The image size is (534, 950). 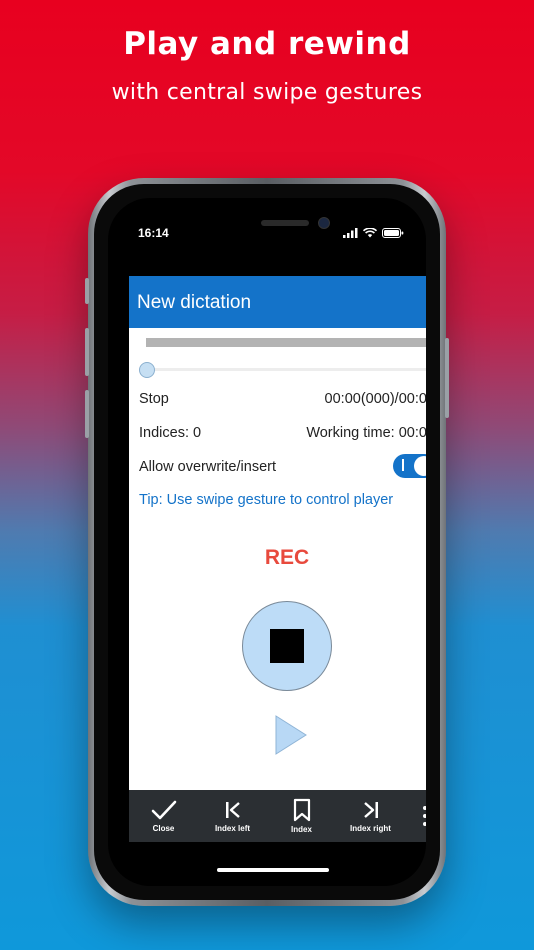 What do you see at coordinates (375, 399) in the screenshot?
I see `time-readout: 00:00(000)/00:00` at bounding box center [375, 399].